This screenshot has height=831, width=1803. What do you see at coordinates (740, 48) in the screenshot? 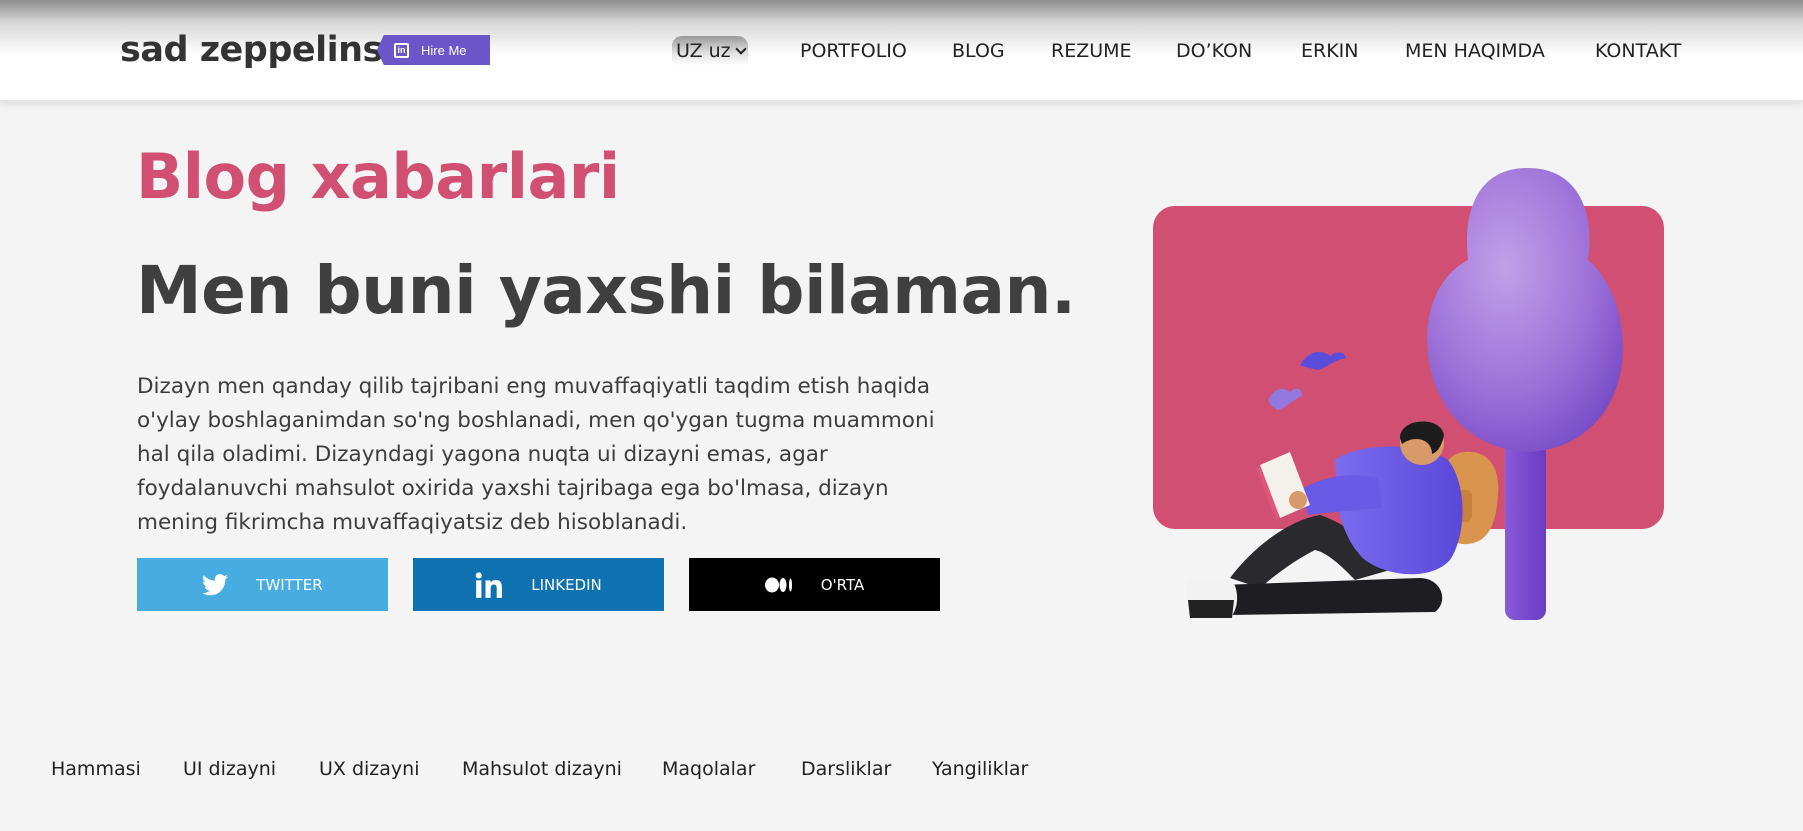
I see `chevron-down-icon` at bounding box center [740, 48].